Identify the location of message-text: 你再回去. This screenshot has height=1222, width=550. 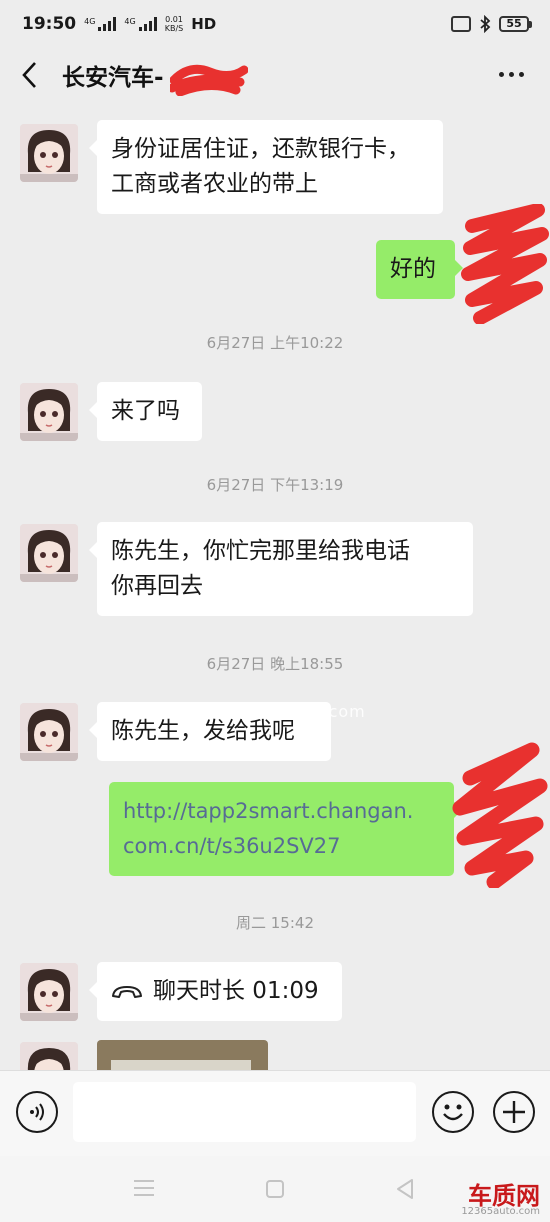
(157, 586).